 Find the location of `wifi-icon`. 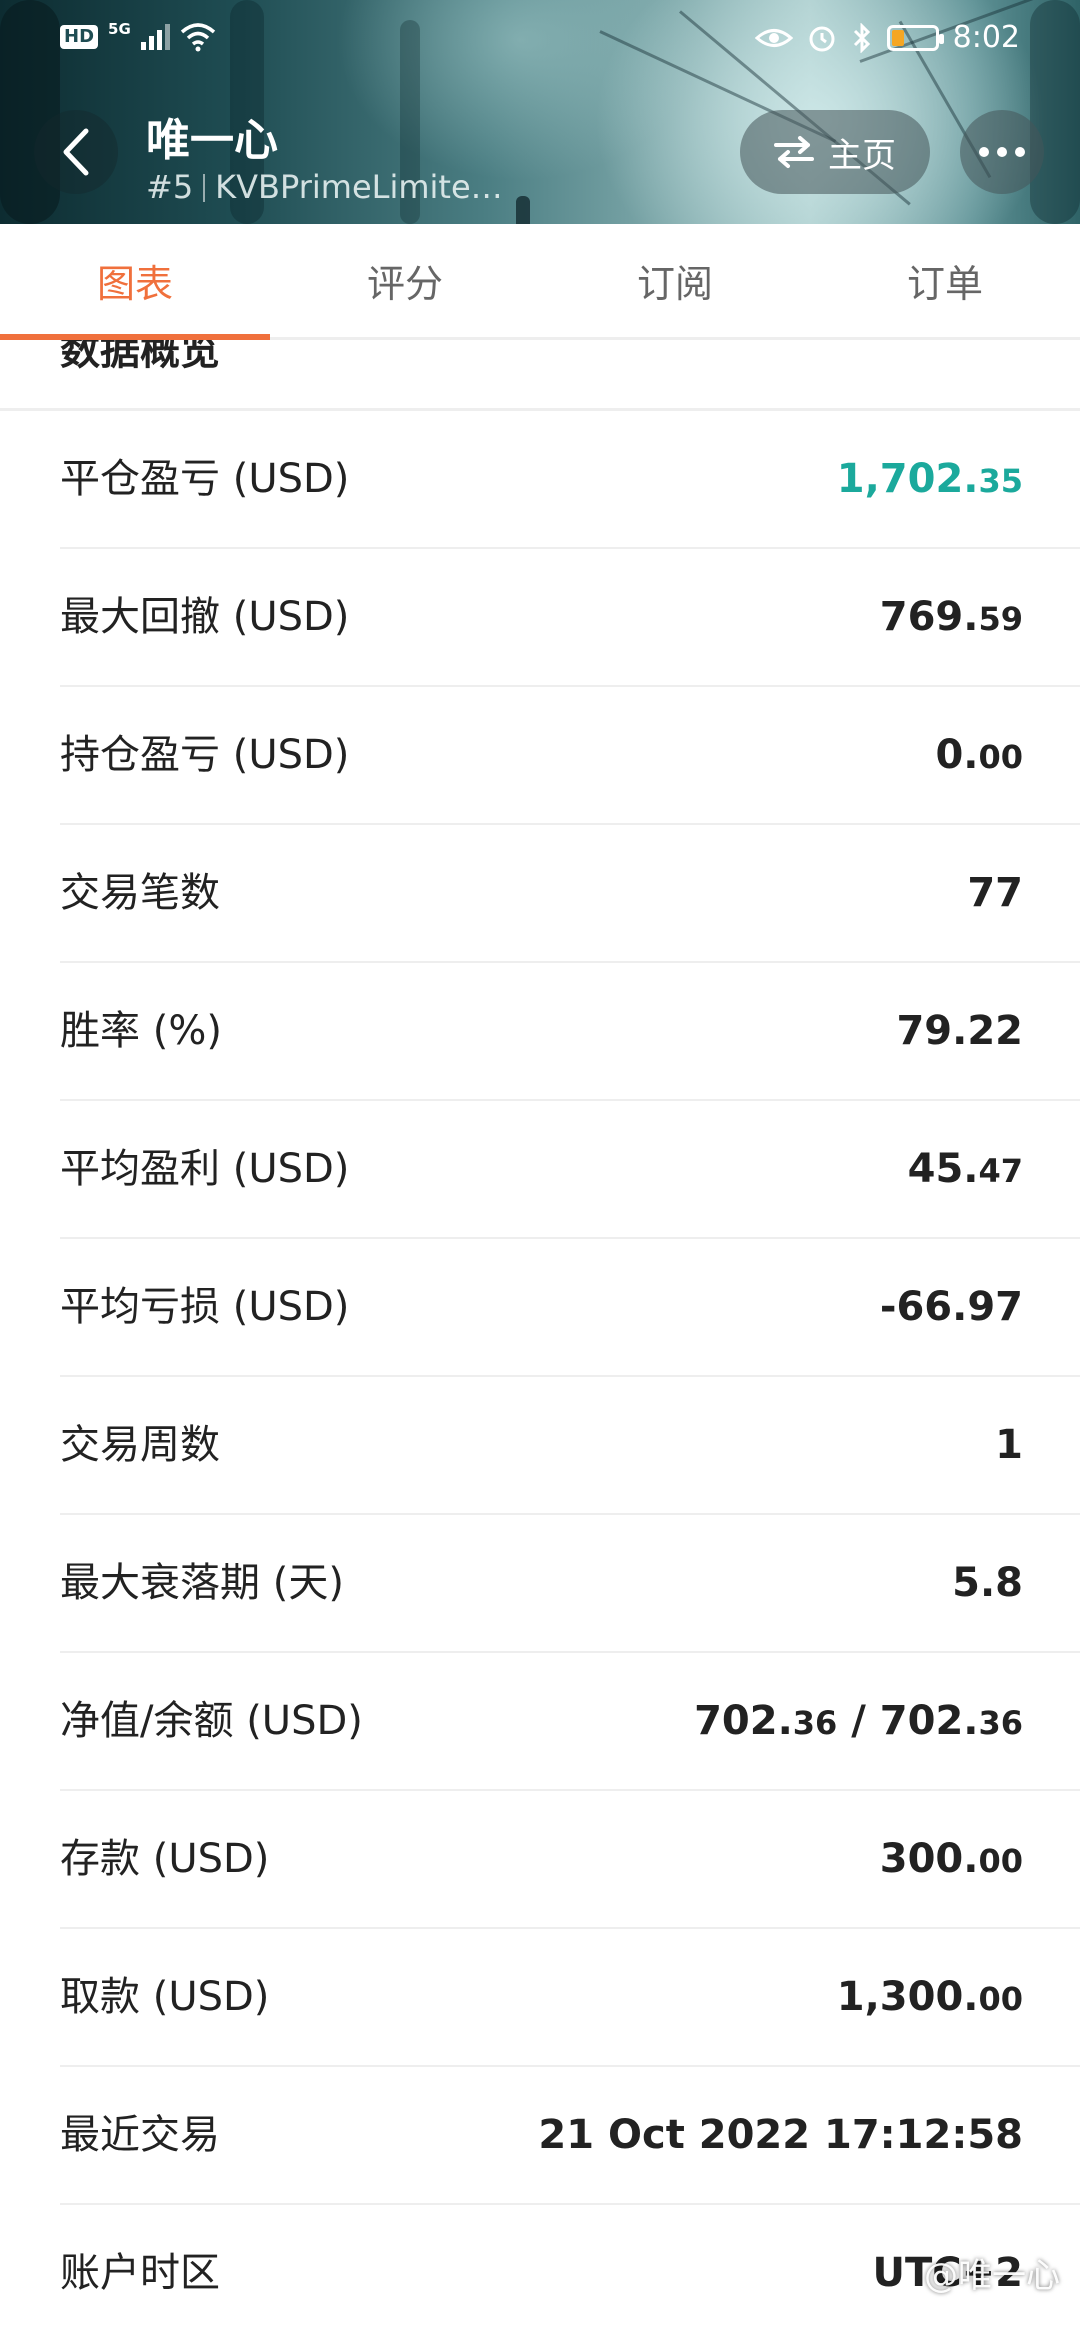

wifi-icon is located at coordinates (197, 37).